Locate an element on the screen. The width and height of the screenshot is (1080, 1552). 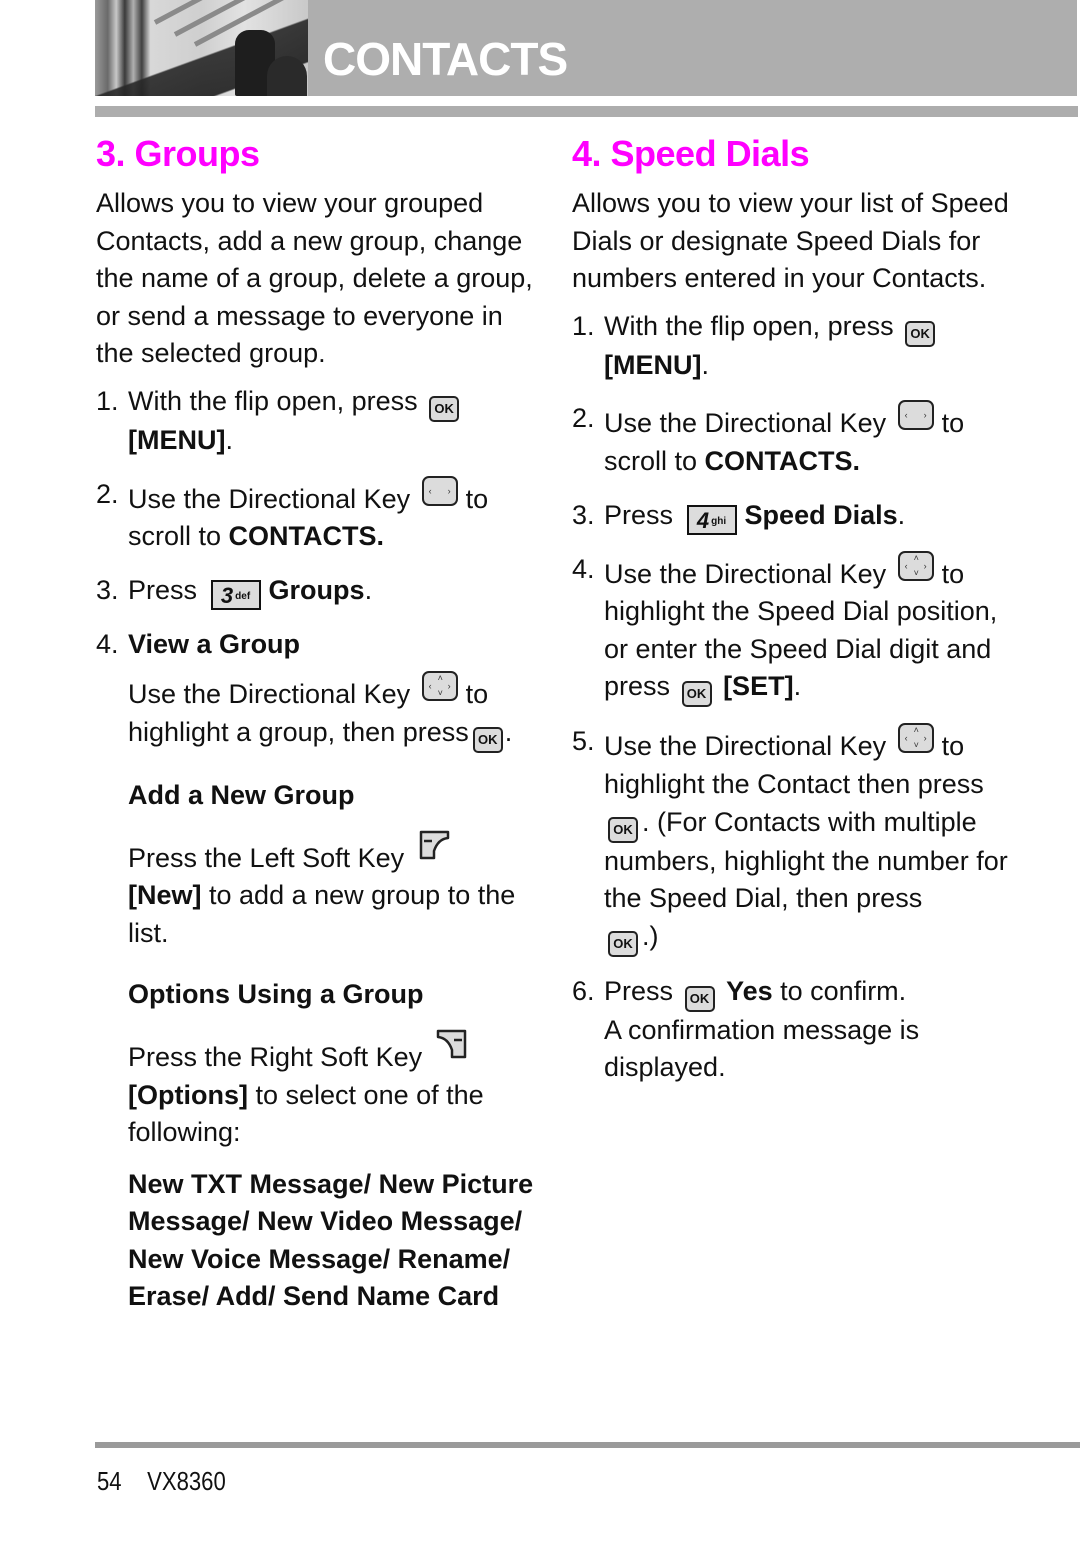
footer-divider is located at coordinates (587, 1445).